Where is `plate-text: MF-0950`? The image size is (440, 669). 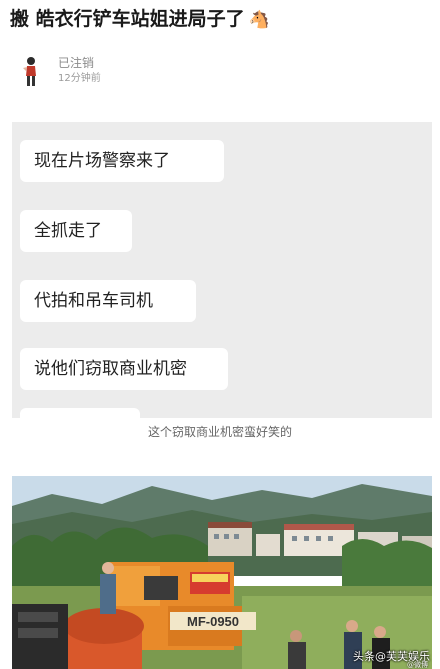 plate-text: MF-0950 is located at coordinates (213, 621).